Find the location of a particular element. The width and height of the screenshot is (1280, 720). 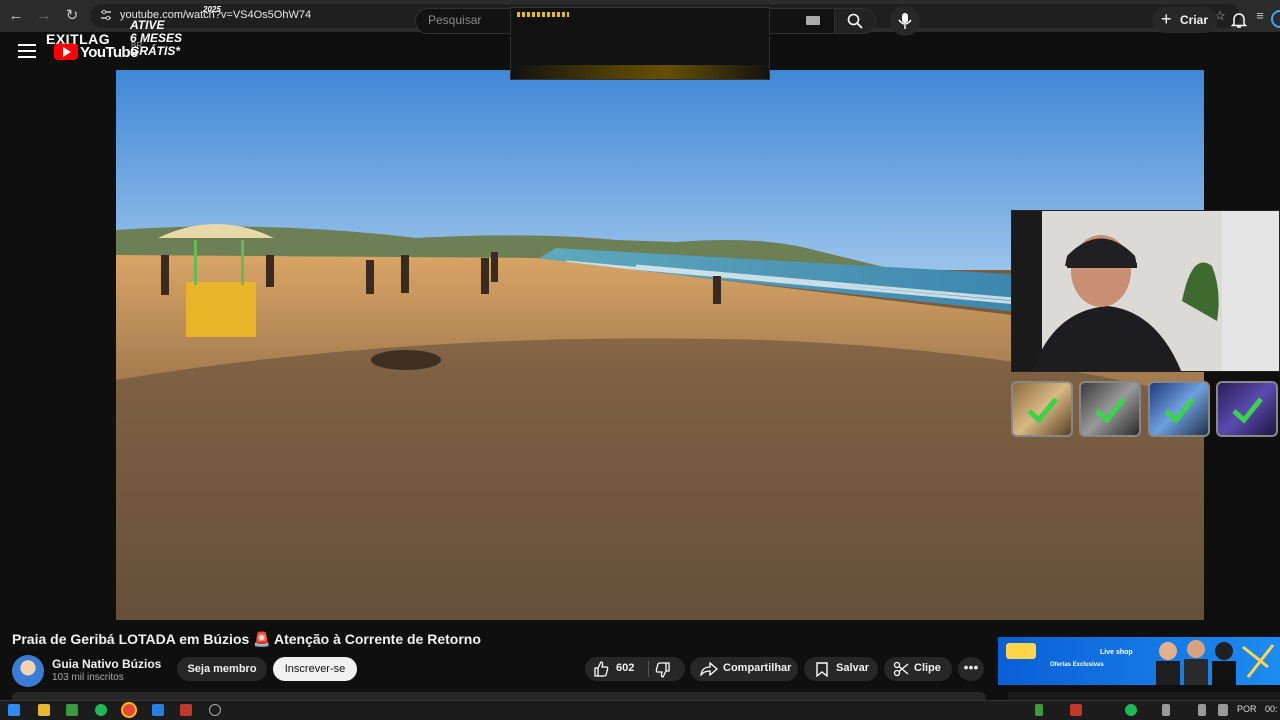

ad-people-graphic is located at coordinates (1140, 662).